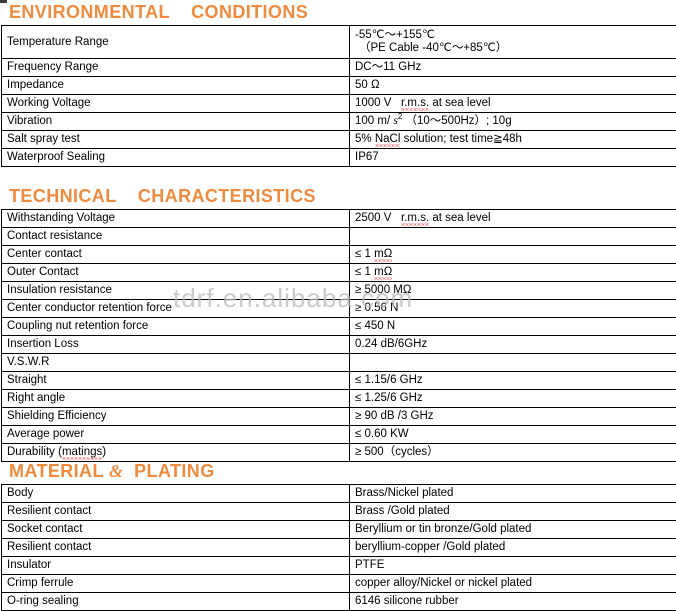 The image size is (676, 611). Describe the element at coordinates (176, 104) in the screenshot. I see `row-parameter: Working Voltage` at that location.